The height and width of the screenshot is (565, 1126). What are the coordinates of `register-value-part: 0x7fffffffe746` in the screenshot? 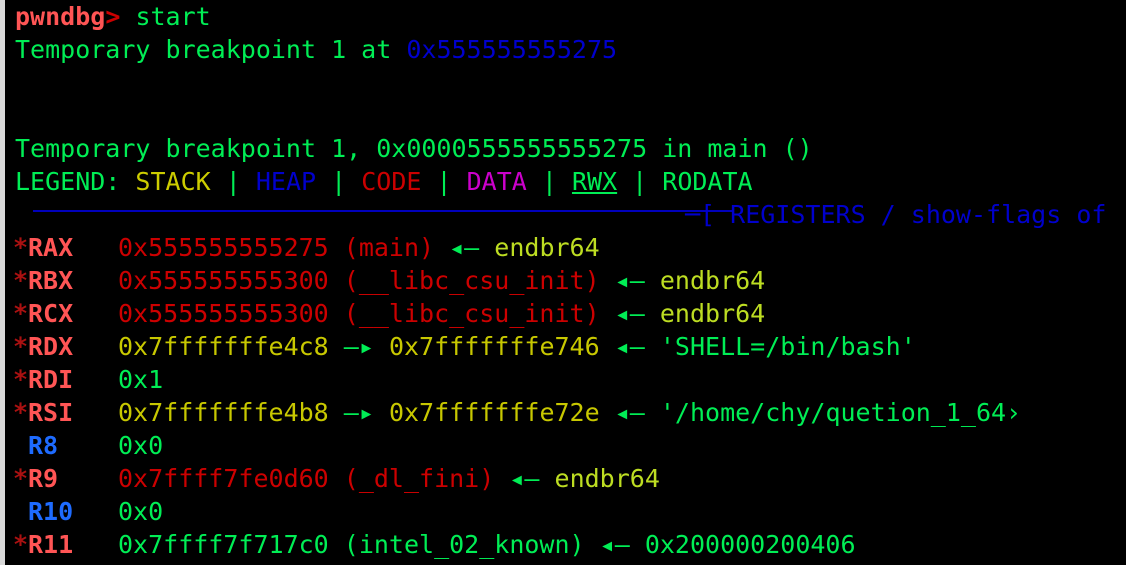 It's located at (494, 346).